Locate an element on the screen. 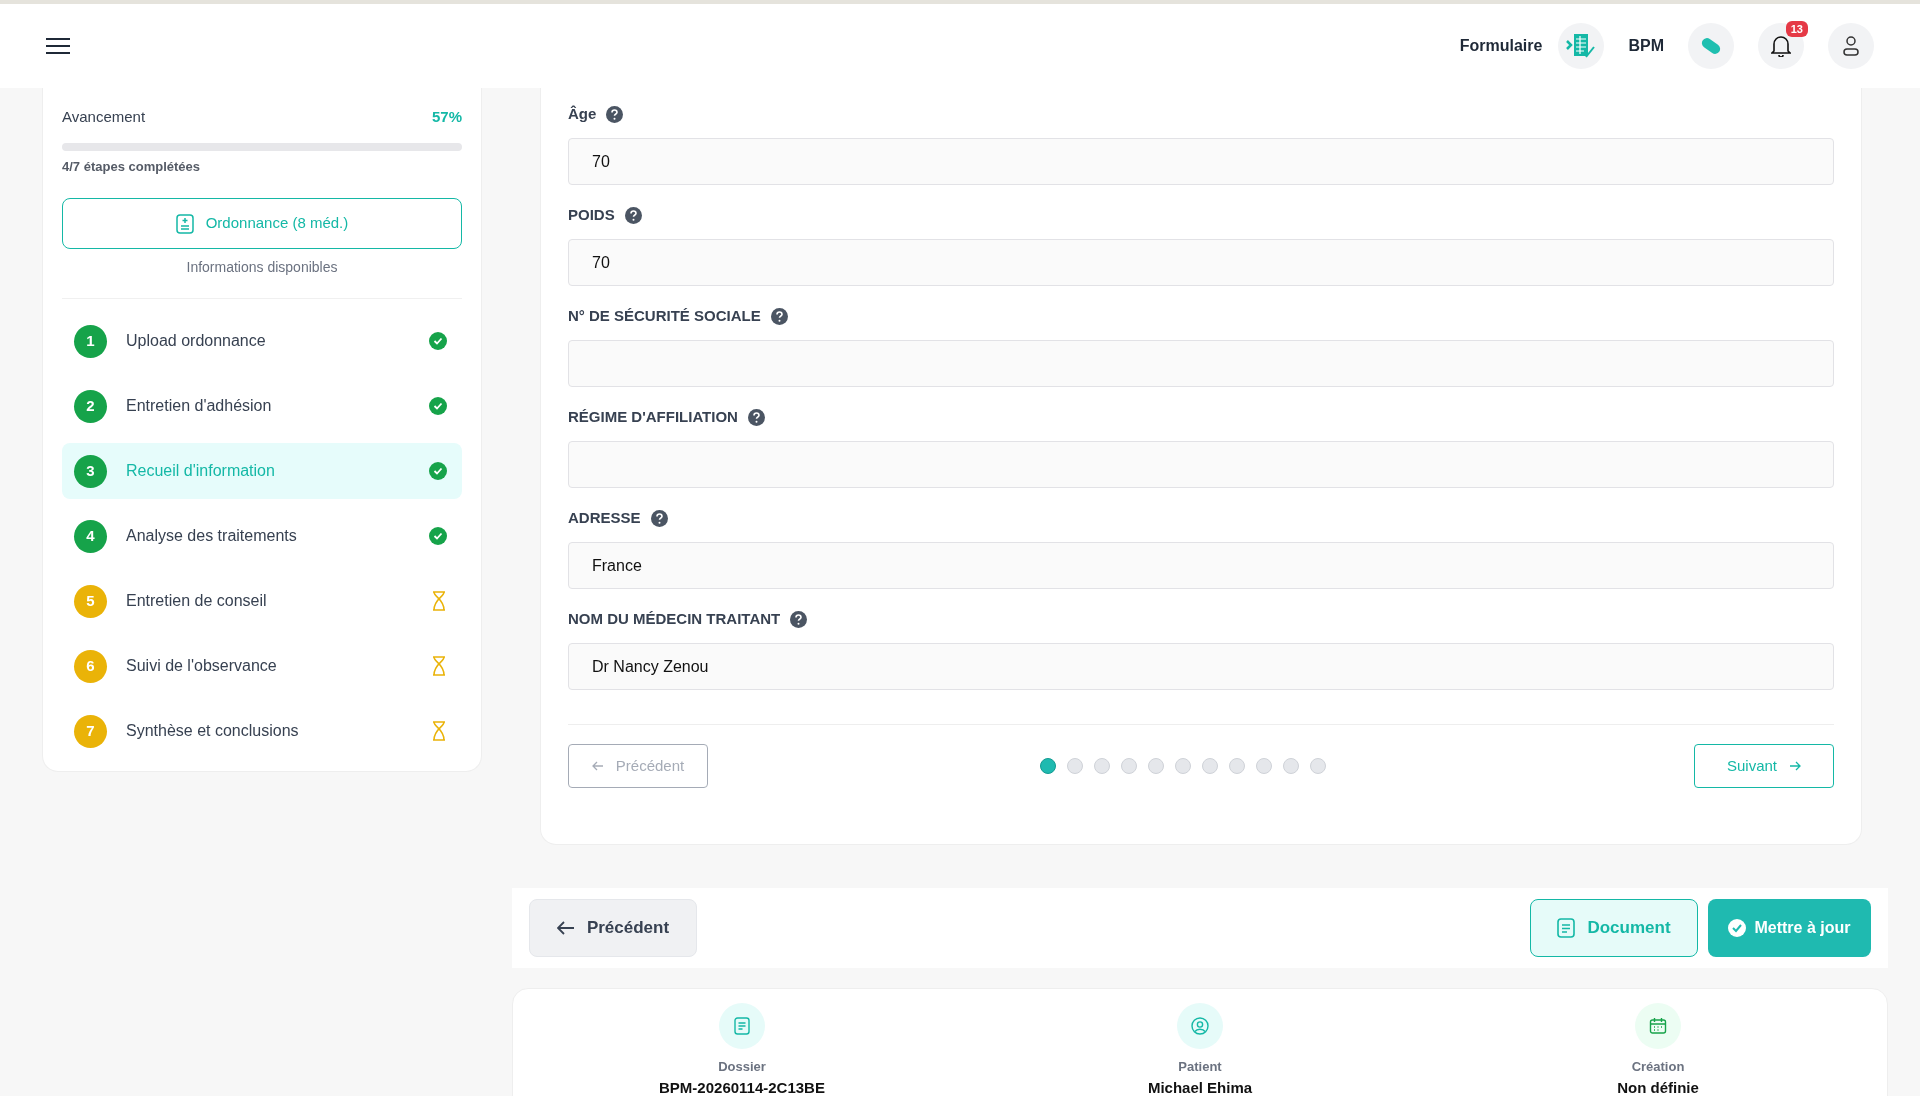 The image size is (1920, 1096). step-number: 1 is located at coordinates (90, 341).